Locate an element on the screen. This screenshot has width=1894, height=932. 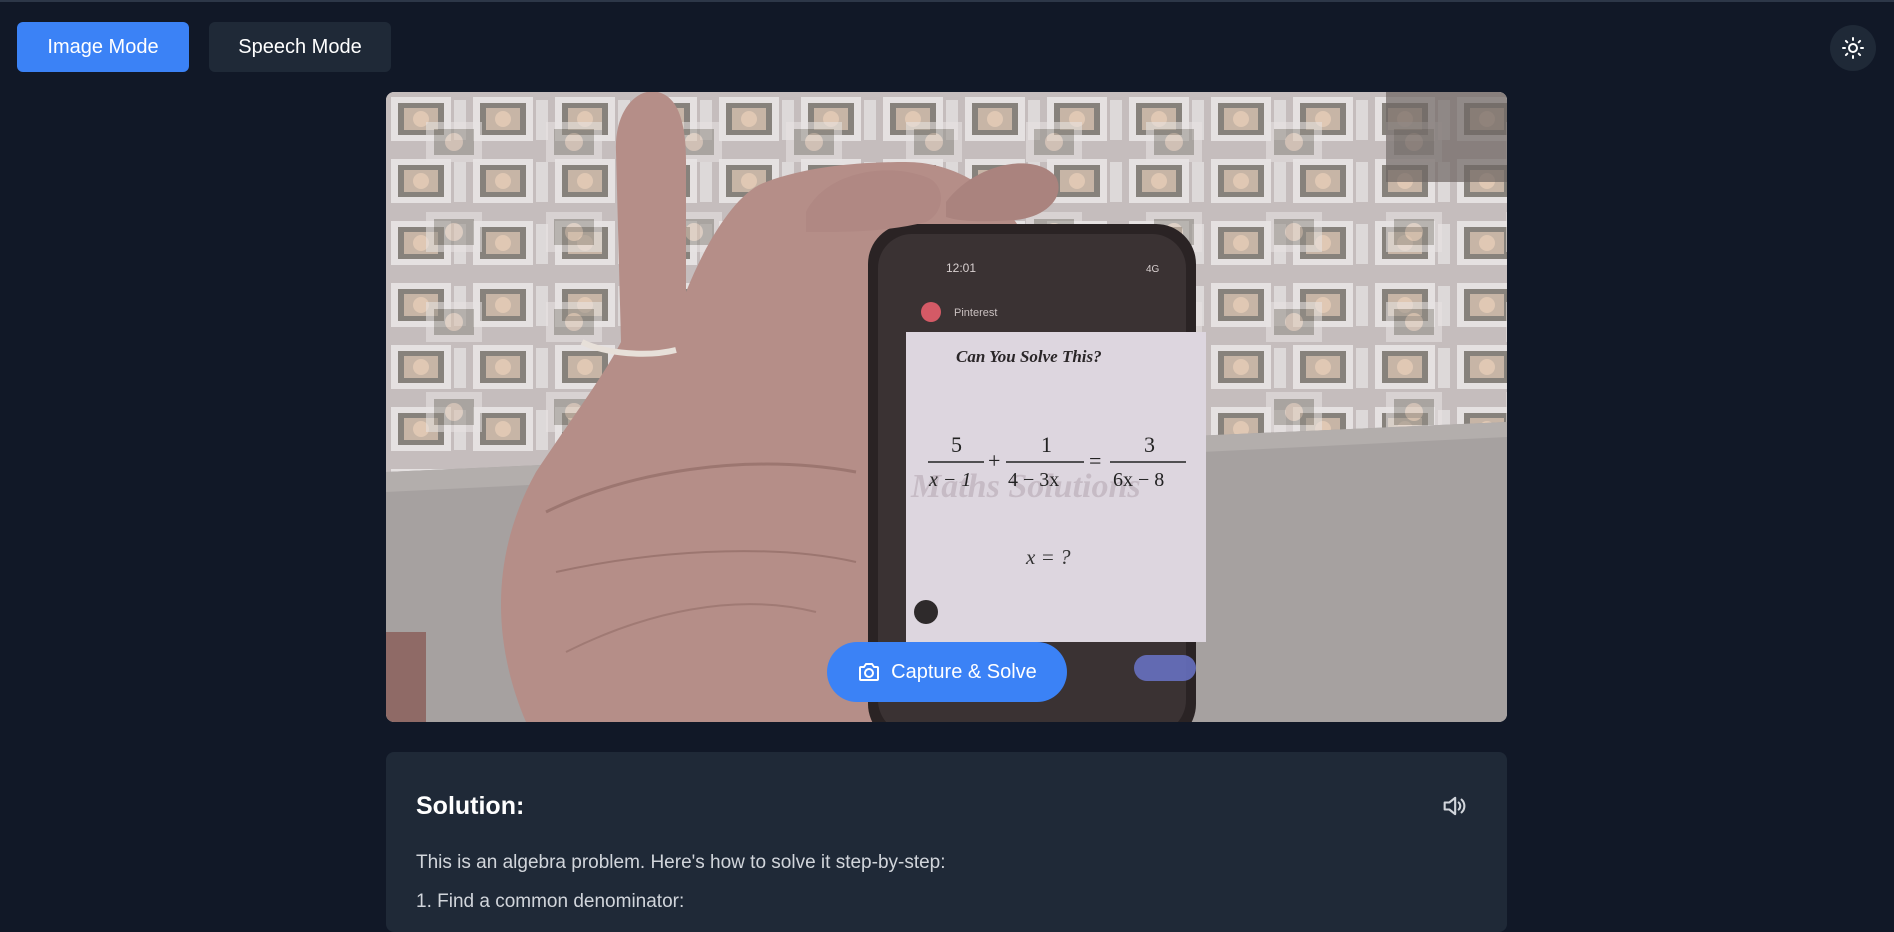
phone-app-name: Pinterest is located at coordinates (975, 313).